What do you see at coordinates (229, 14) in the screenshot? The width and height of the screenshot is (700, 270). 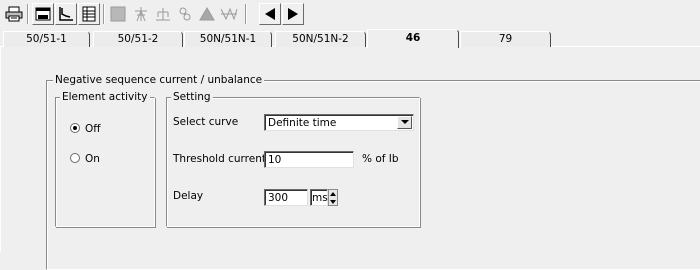 I see `waveform-icon` at bounding box center [229, 14].